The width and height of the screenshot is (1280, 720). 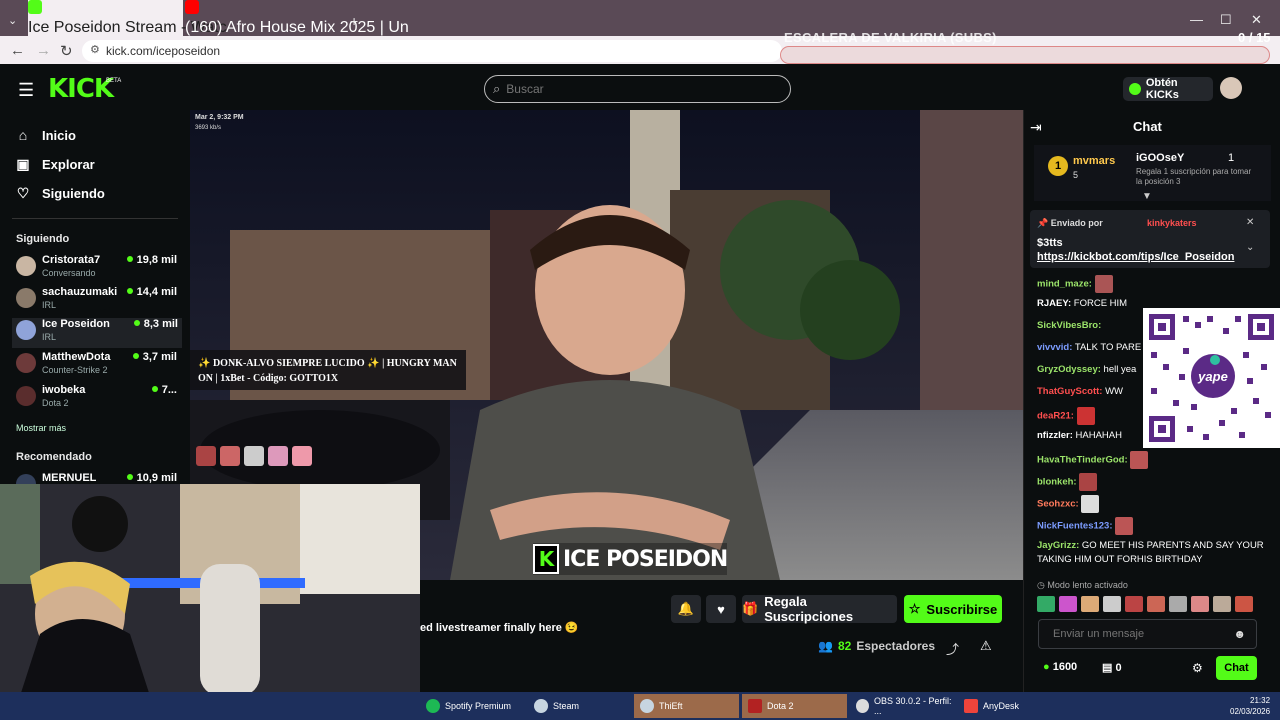 What do you see at coordinates (1054, 347) in the screenshot?
I see `chat-username: vivvvid:` at bounding box center [1054, 347].